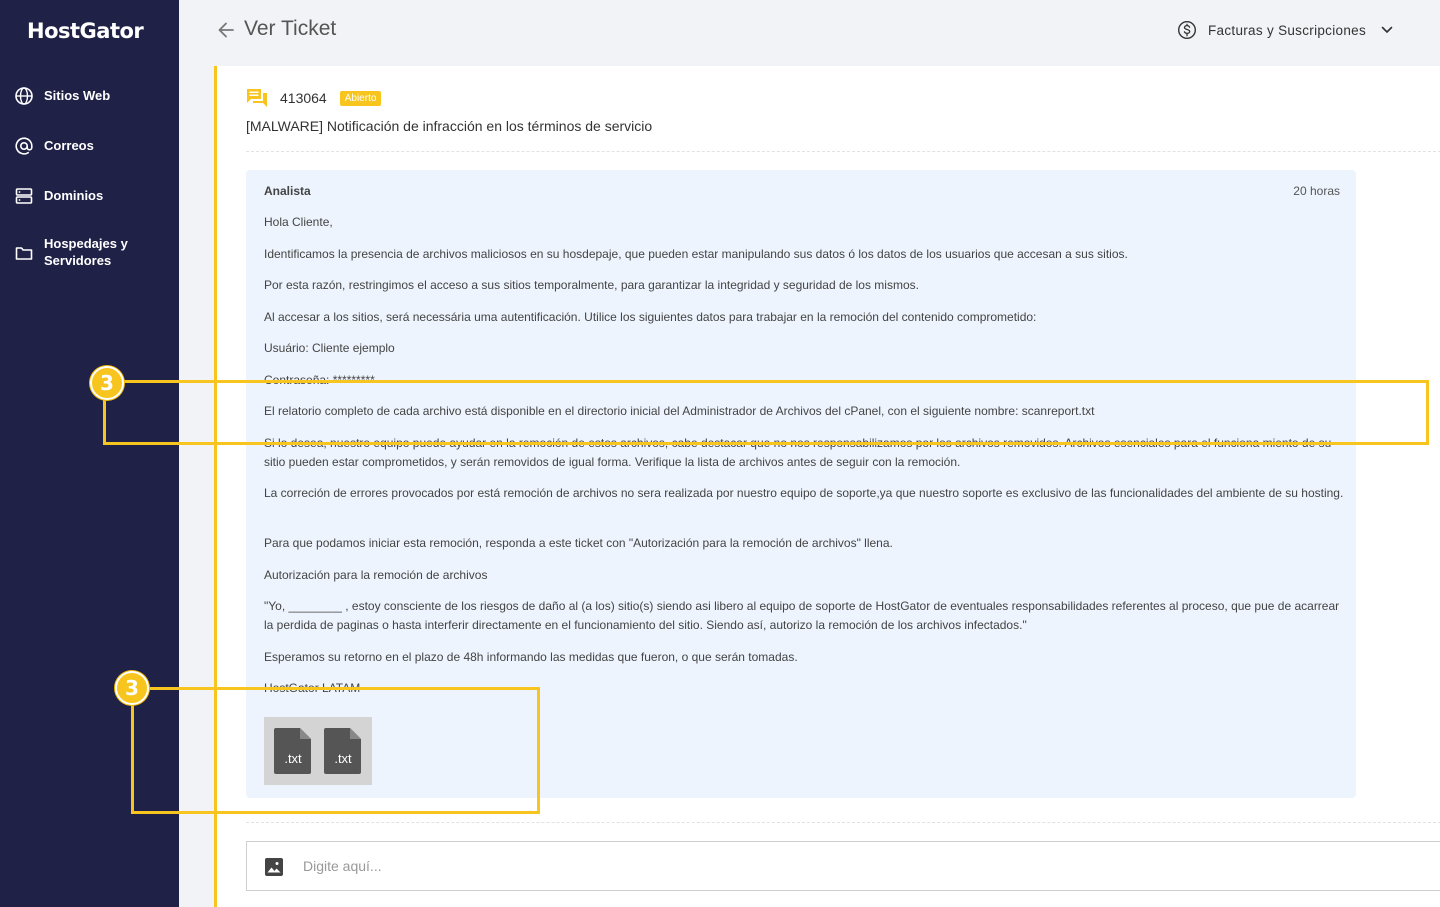 Image resolution: width=1440 pixels, height=907 pixels. Describe the element at coordinates (360, 98) in the screenshot. I see `status-badge: Abierto` at that location.